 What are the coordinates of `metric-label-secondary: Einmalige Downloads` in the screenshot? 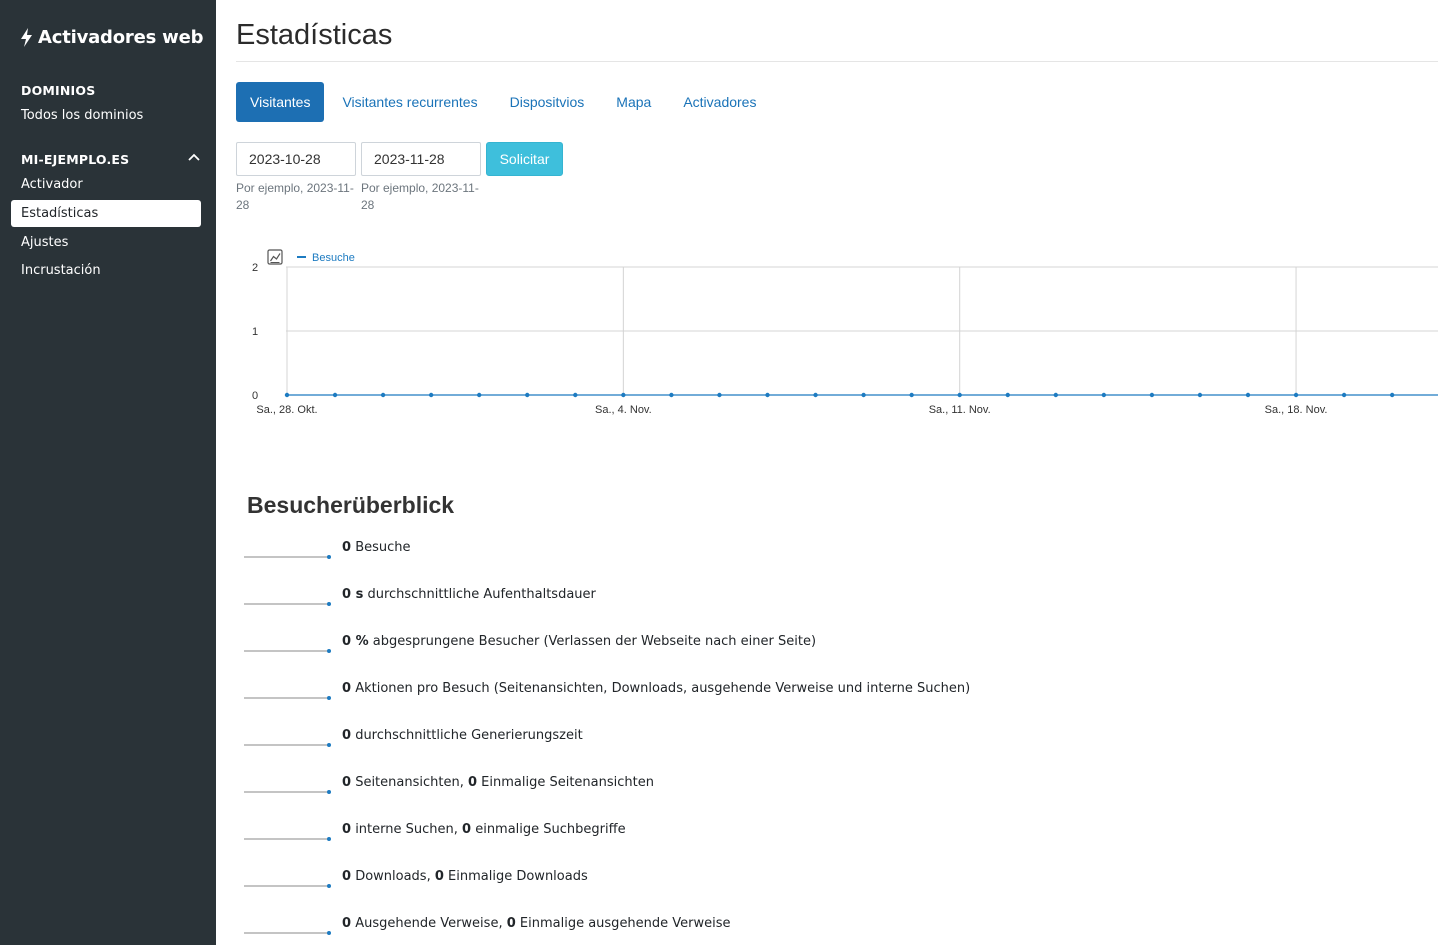 It's located at (518, 876).